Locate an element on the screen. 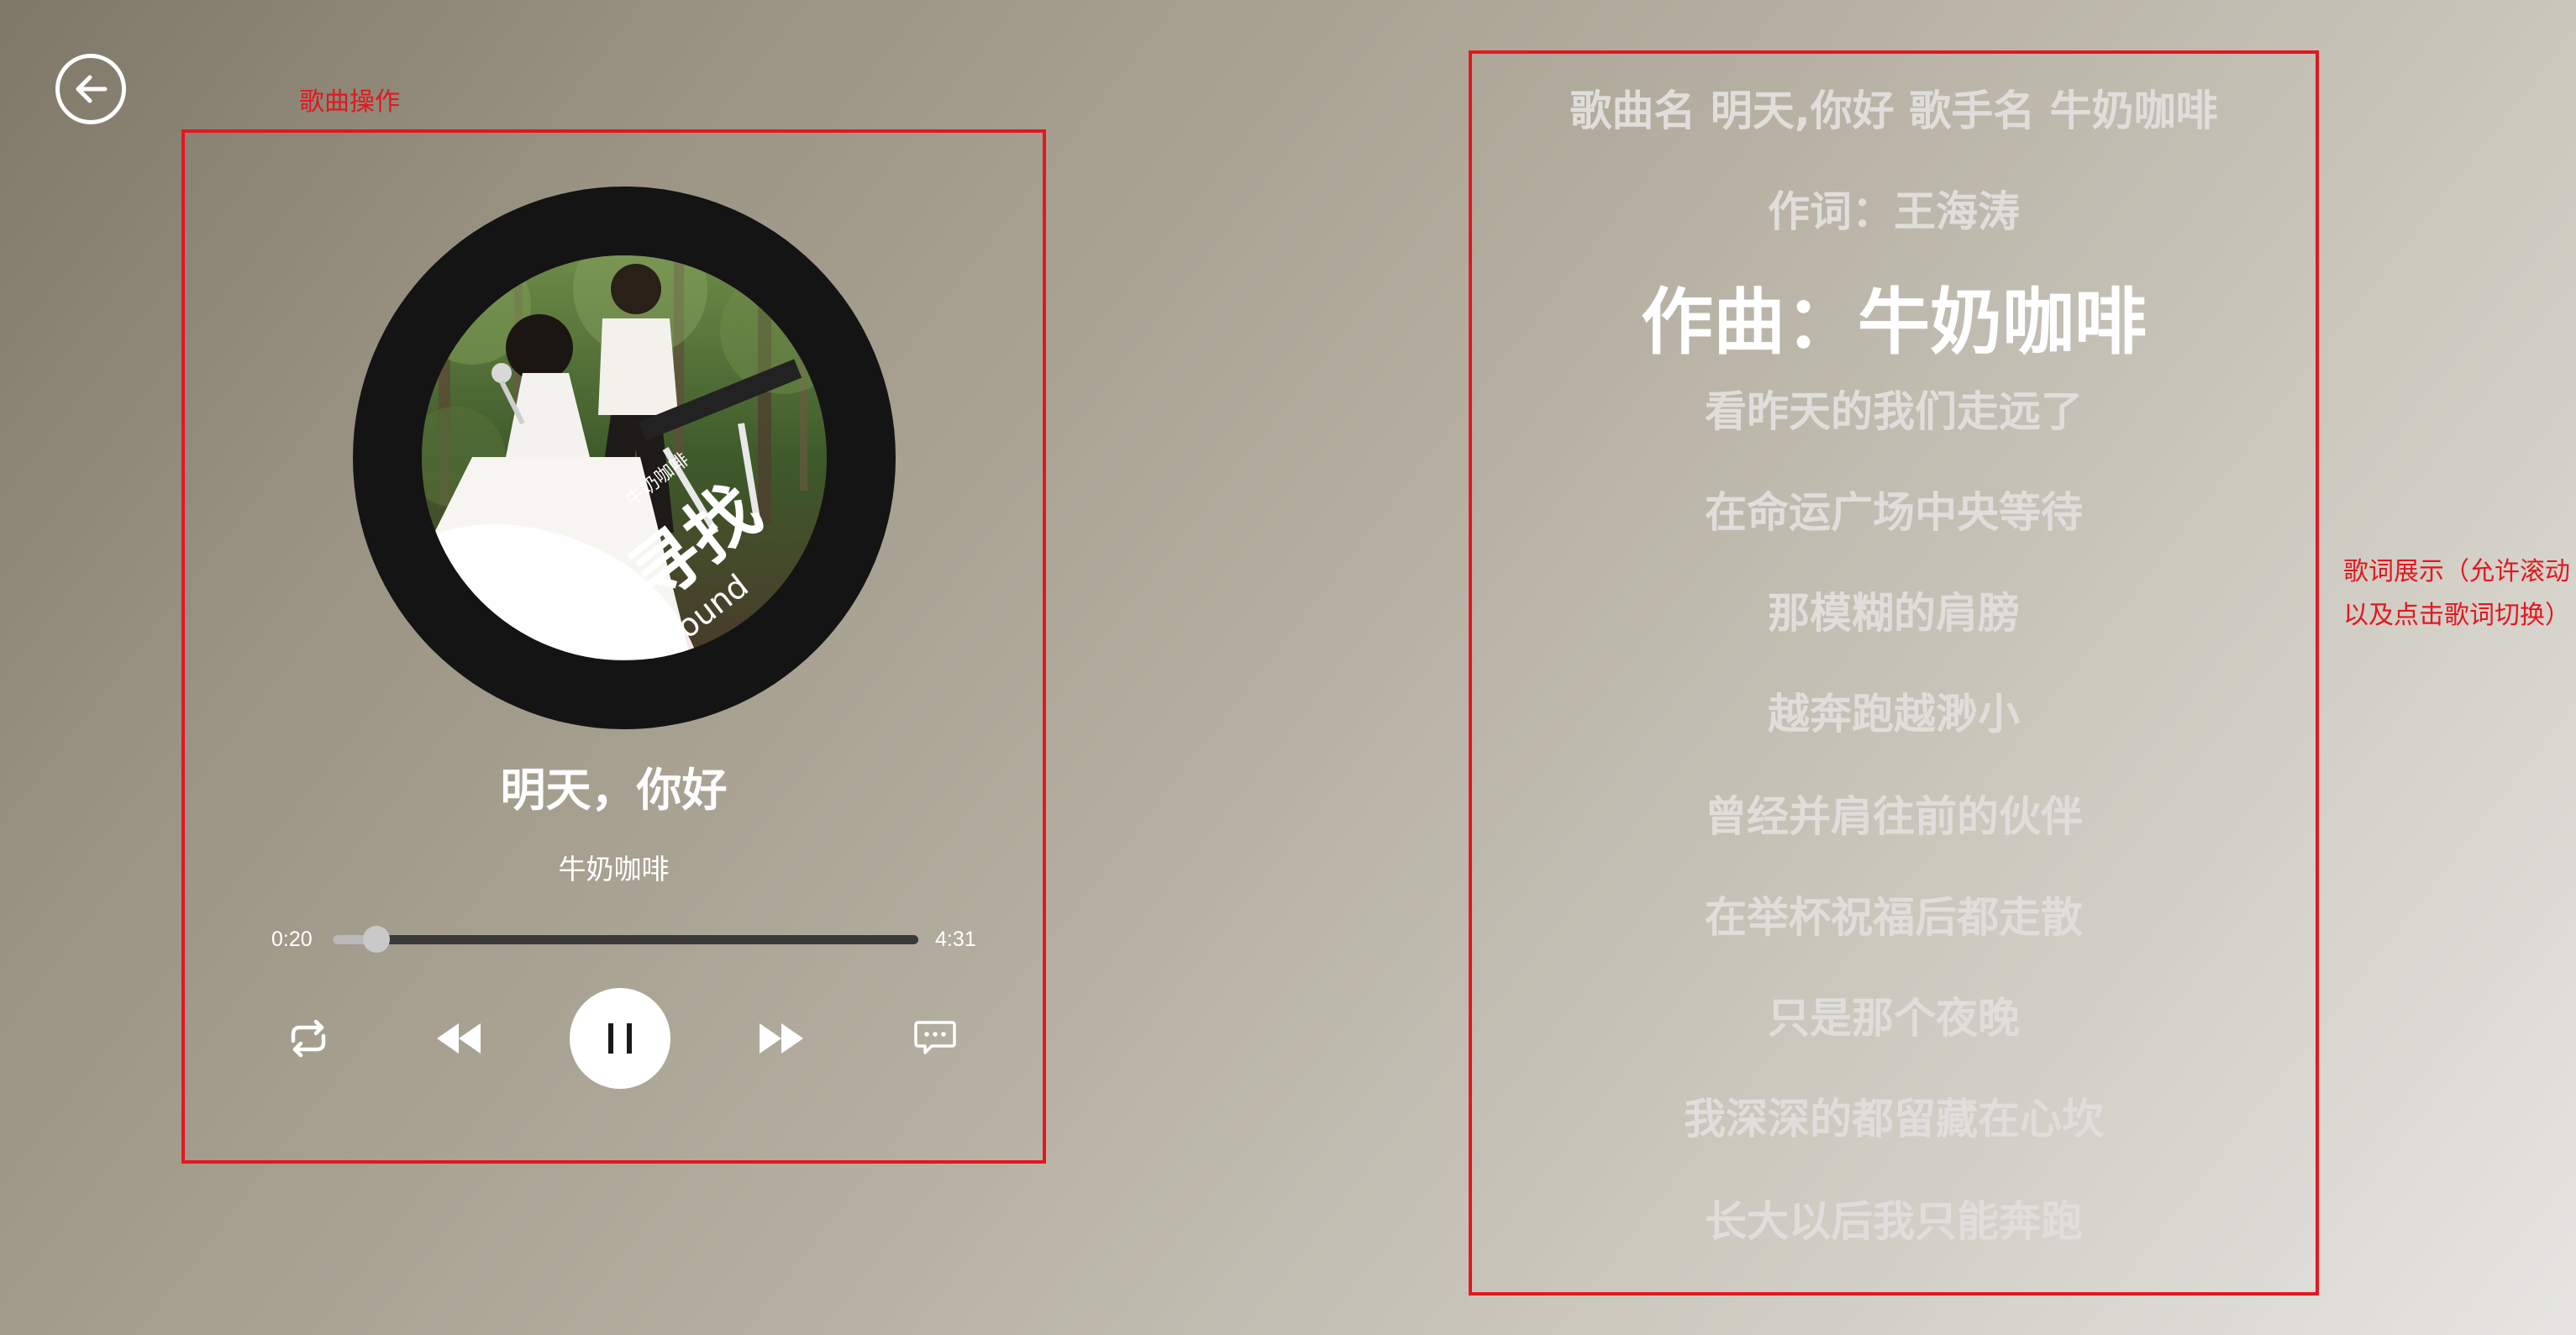 This screenshot has height=1335, width=2576. lyric-line: 在举杯祝福后都走散 is located at coordinates (1894, 917).